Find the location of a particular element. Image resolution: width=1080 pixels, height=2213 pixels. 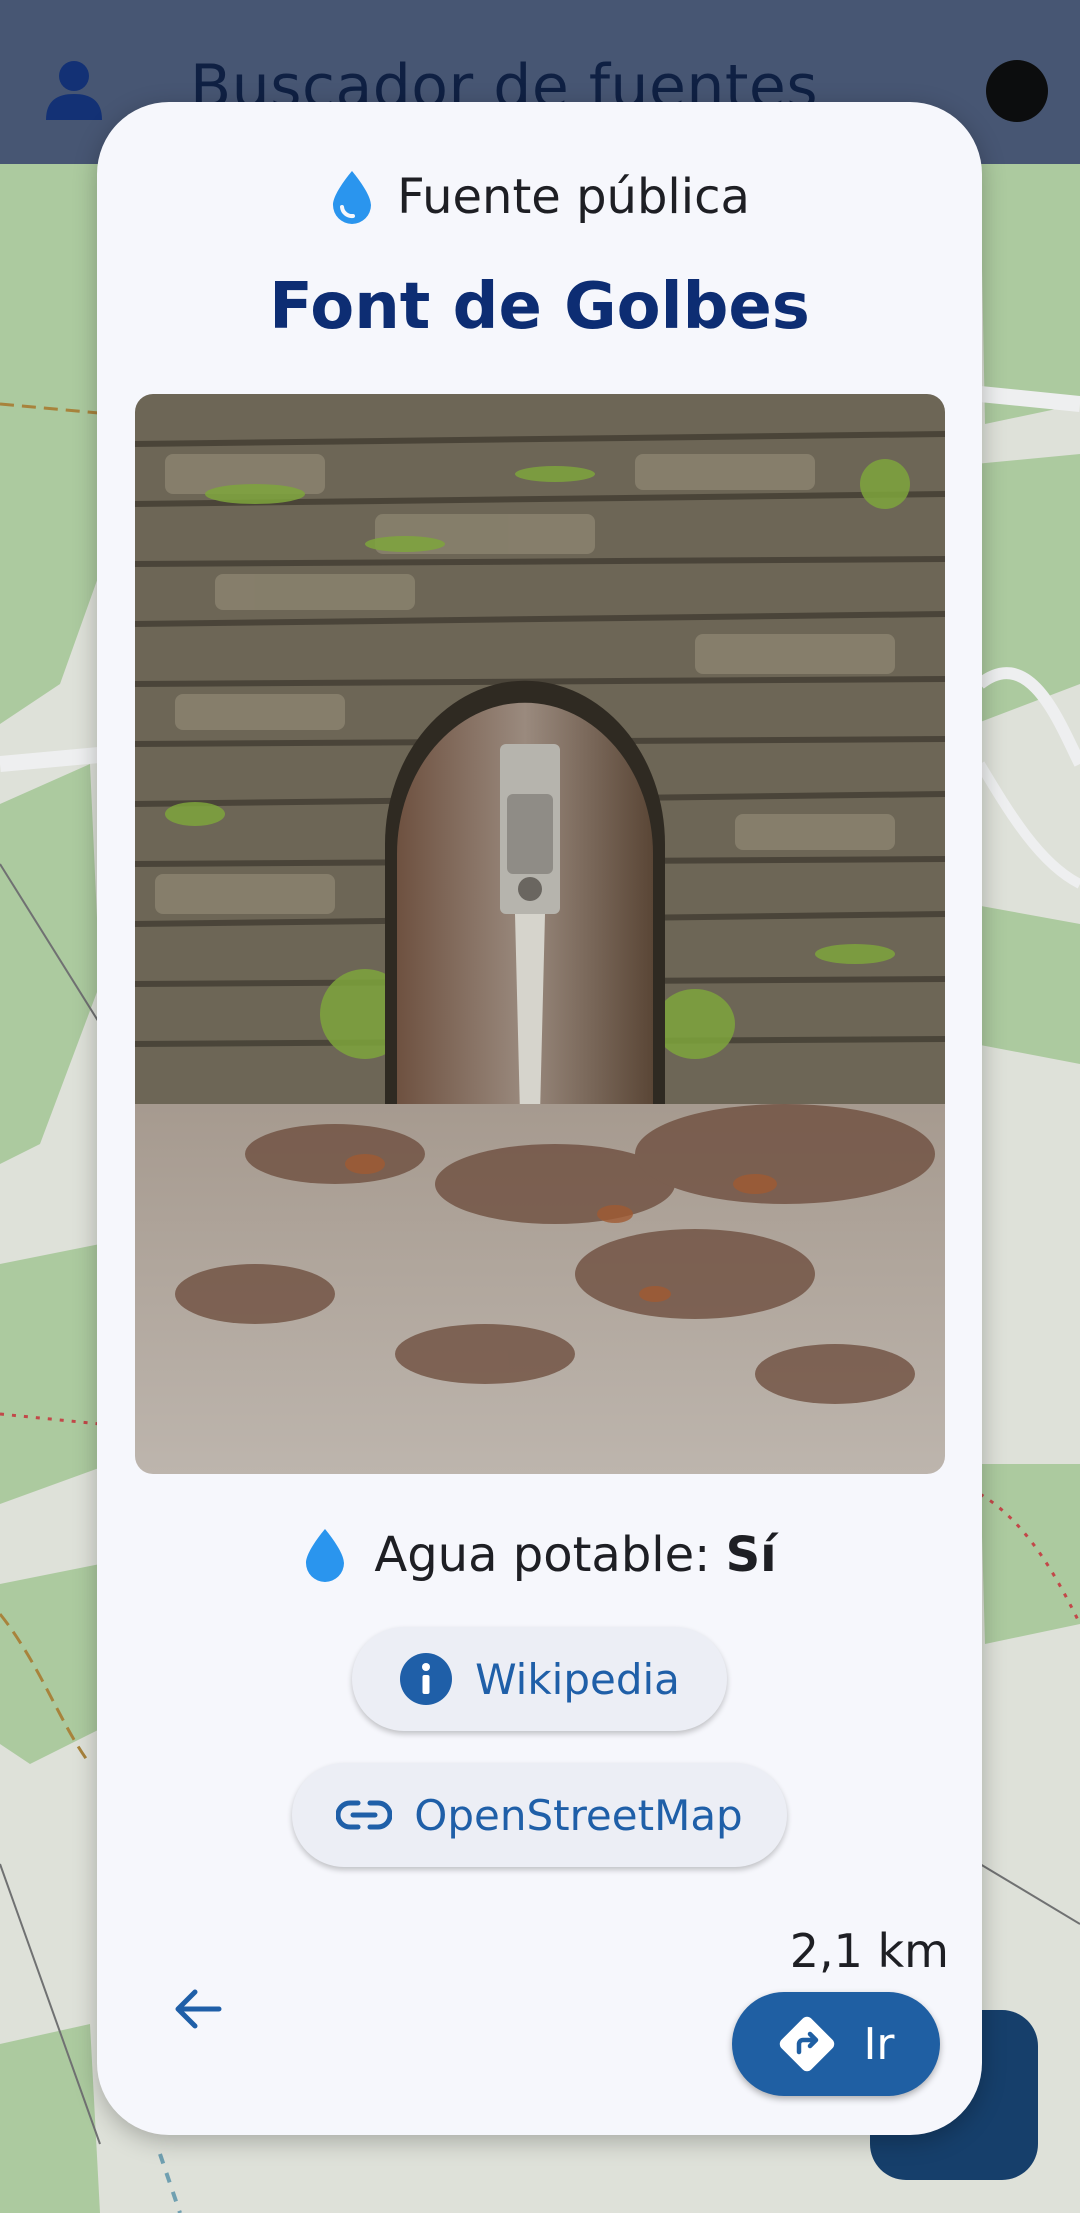

directions-icon is located at coordinates (807, 2044).